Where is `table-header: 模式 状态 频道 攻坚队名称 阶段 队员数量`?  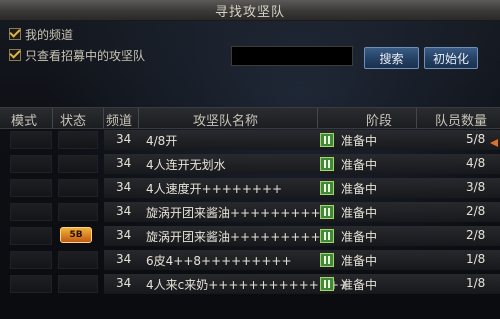 table-header: 模式 状态 频道 攻坚队名称 阶段 队员数量 is located at coordinates (250, 118).